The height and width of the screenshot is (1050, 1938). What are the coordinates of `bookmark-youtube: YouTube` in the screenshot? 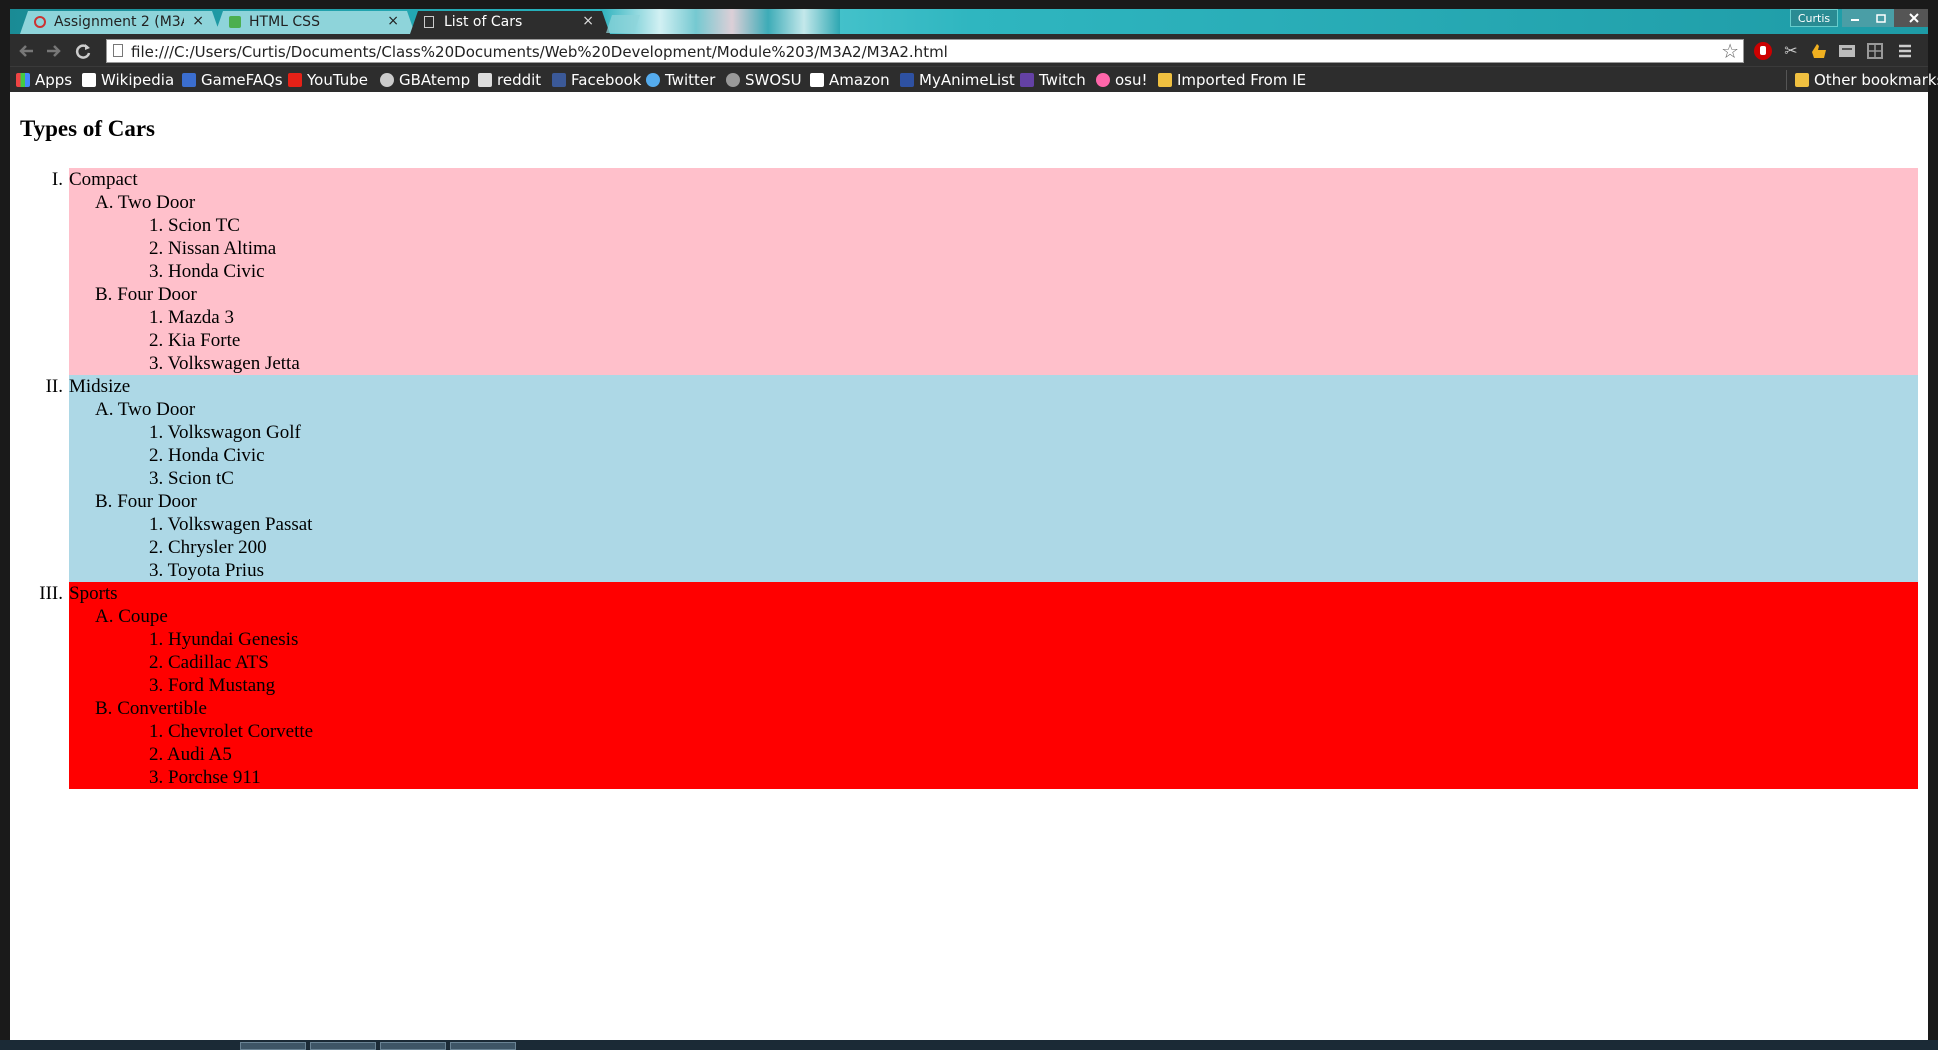 It's located at (328, 80).